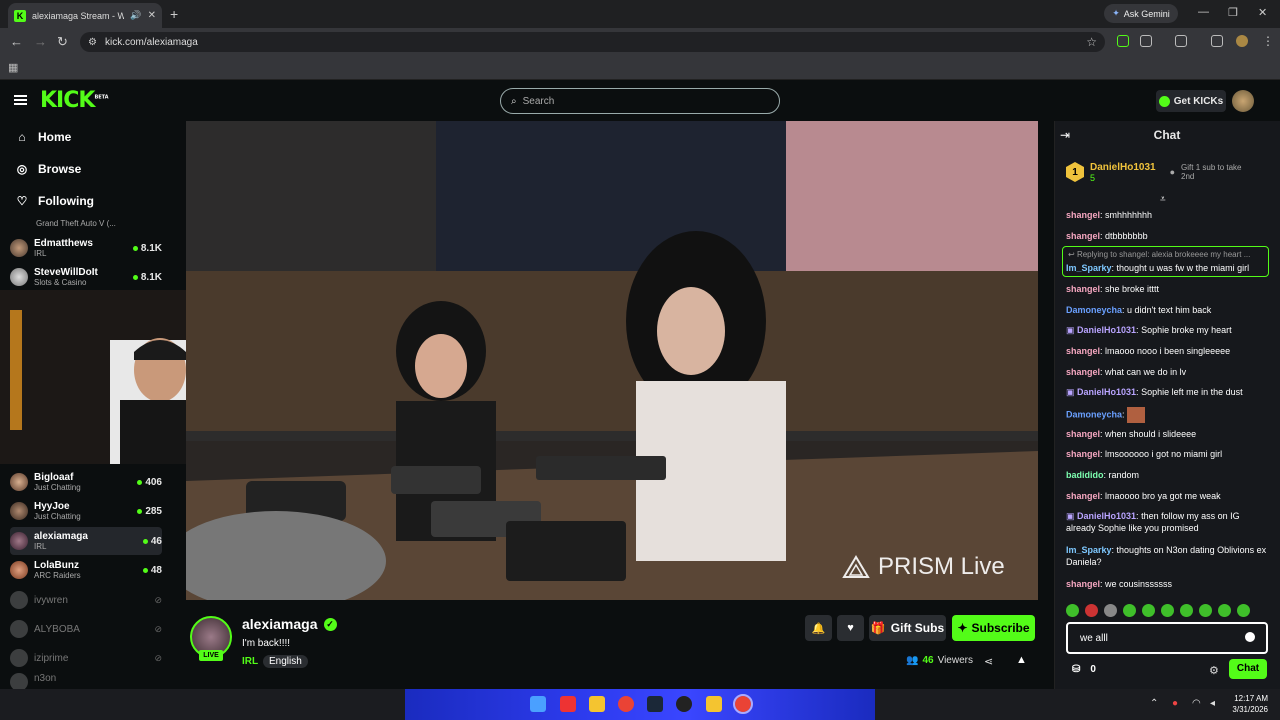 The height and width of the screenshot is (720, 1280). Describe the element at coordinates (1065, 135) in the screenshot. I see `collapse-chat-icon: ⇥` at that location.